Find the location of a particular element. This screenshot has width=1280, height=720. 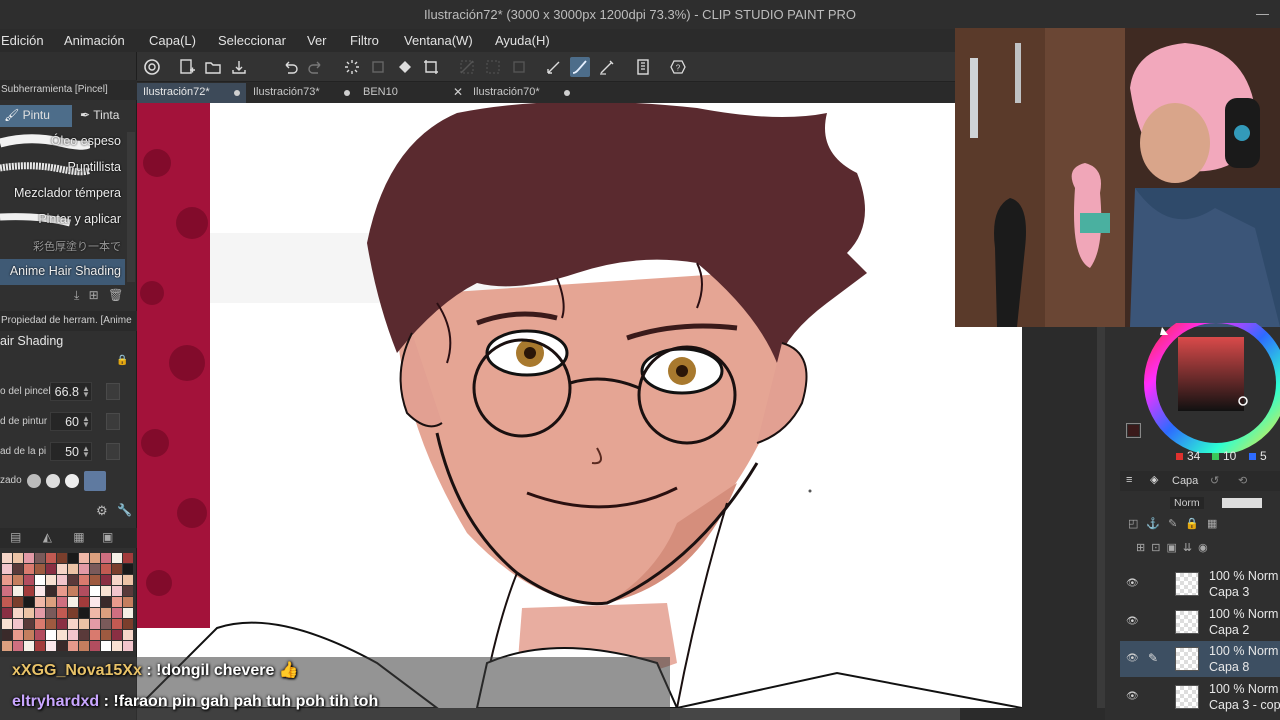

layer-row-selected: 👁 ✎ 100 % Norm Capa 8 is located at coordinates (1200, 659).